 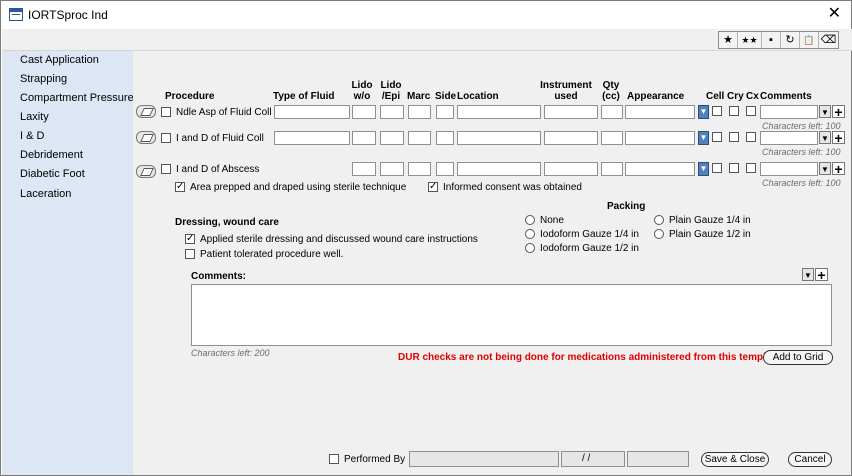 What do you see at coordinates (828, 40) in the screenshot?
I see `eraser-icon: ⌫` at bounding box center [828, 40].